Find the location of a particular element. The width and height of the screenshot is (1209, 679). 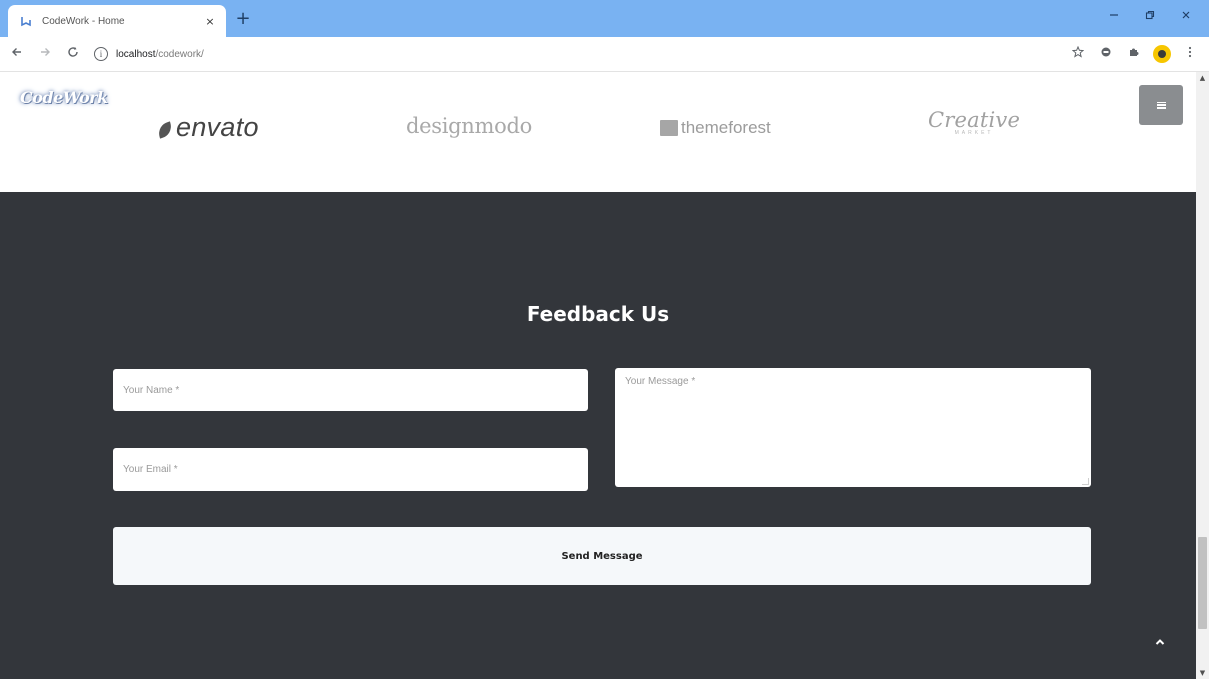

brand-creative-sub: MARKET is located at coordinates (974, 133).